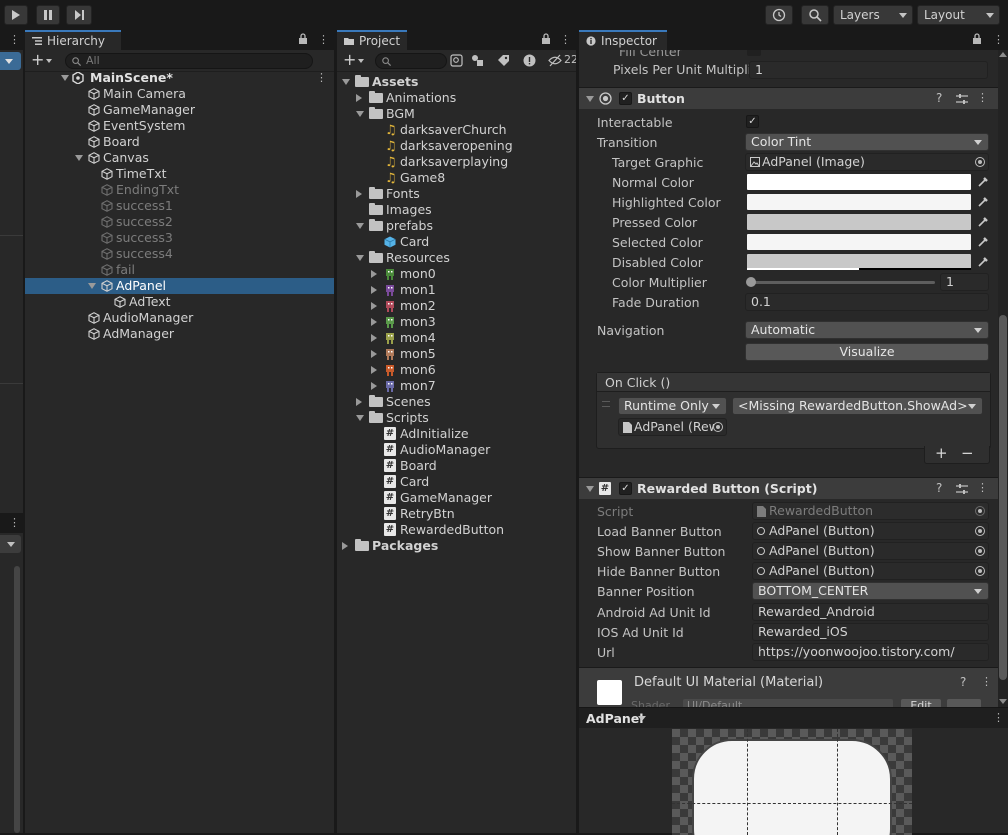 Image resolution: width=1008 pixels, height=835 pixels. Describe the element at coordinates (456, 210) in the screenshot. I see `project-item: Images` at that location.